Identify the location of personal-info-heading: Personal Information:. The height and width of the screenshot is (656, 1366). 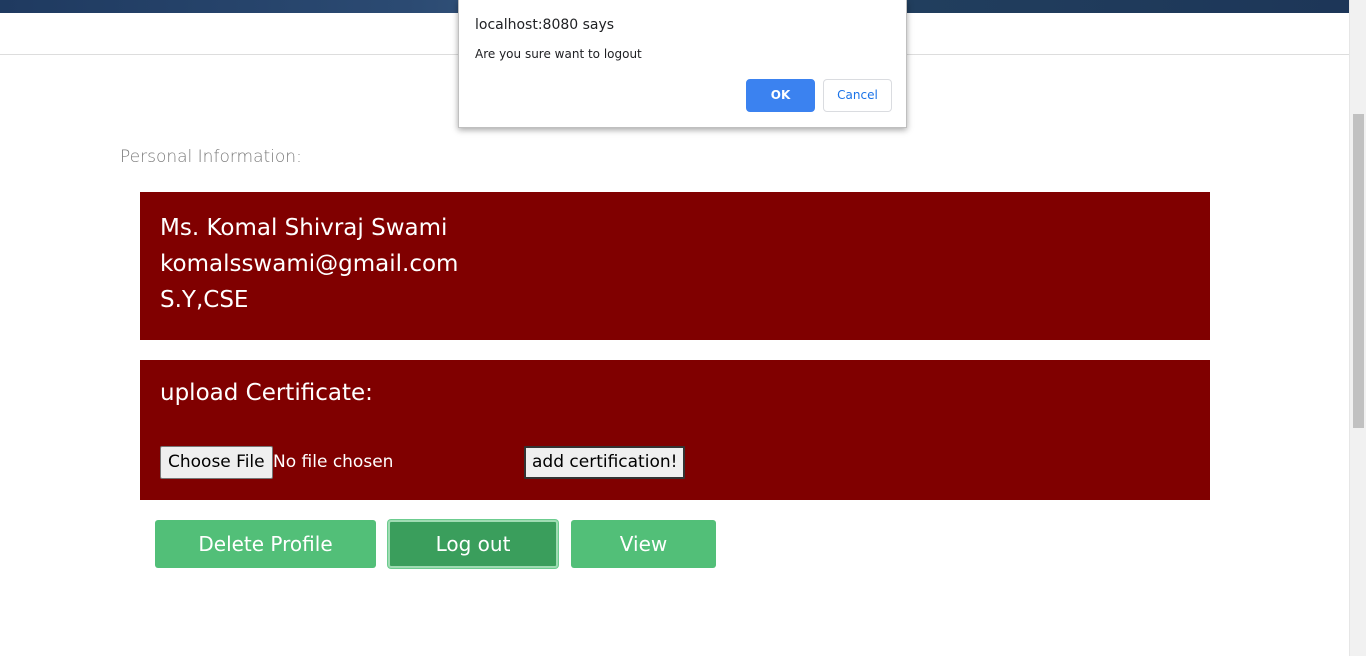
(211, 157).